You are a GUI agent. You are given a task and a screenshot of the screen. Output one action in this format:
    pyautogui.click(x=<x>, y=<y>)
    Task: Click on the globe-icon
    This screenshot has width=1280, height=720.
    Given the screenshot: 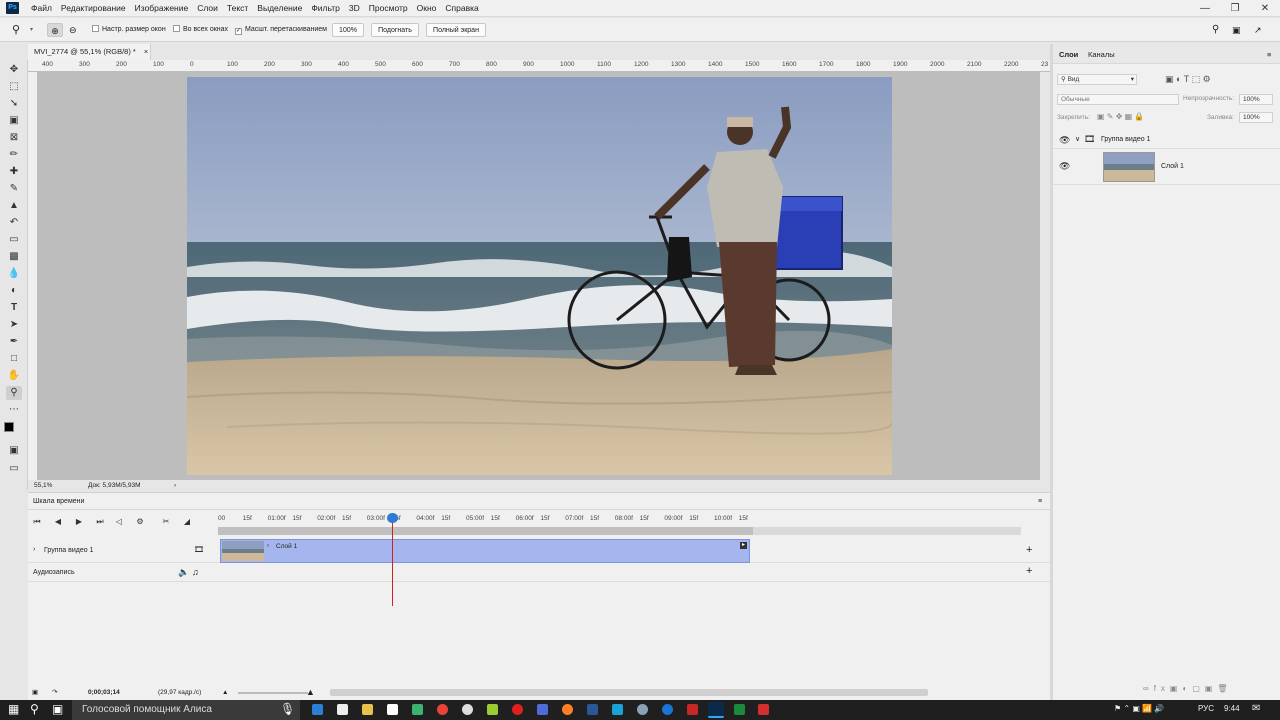 What is the action you would take?
    pyautogui.click(x=642, y=709)
    